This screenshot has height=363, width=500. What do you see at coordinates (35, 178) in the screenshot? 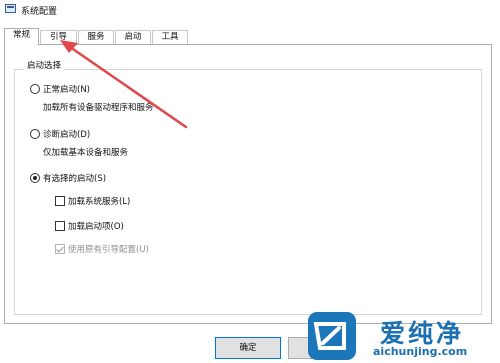
I see `selective-startup-radio` at bounding box center [35, 178].